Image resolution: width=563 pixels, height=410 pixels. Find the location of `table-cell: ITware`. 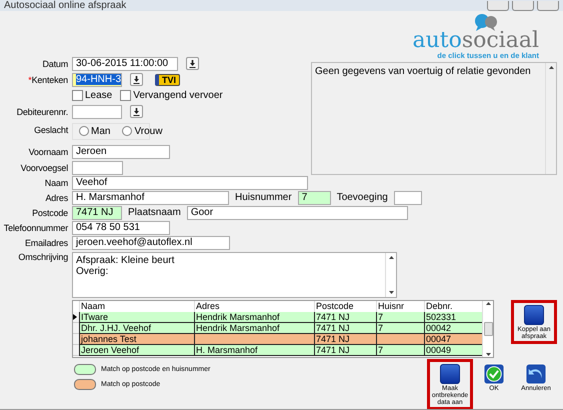

table-cell: ITware is located at coordinates (136, 317).